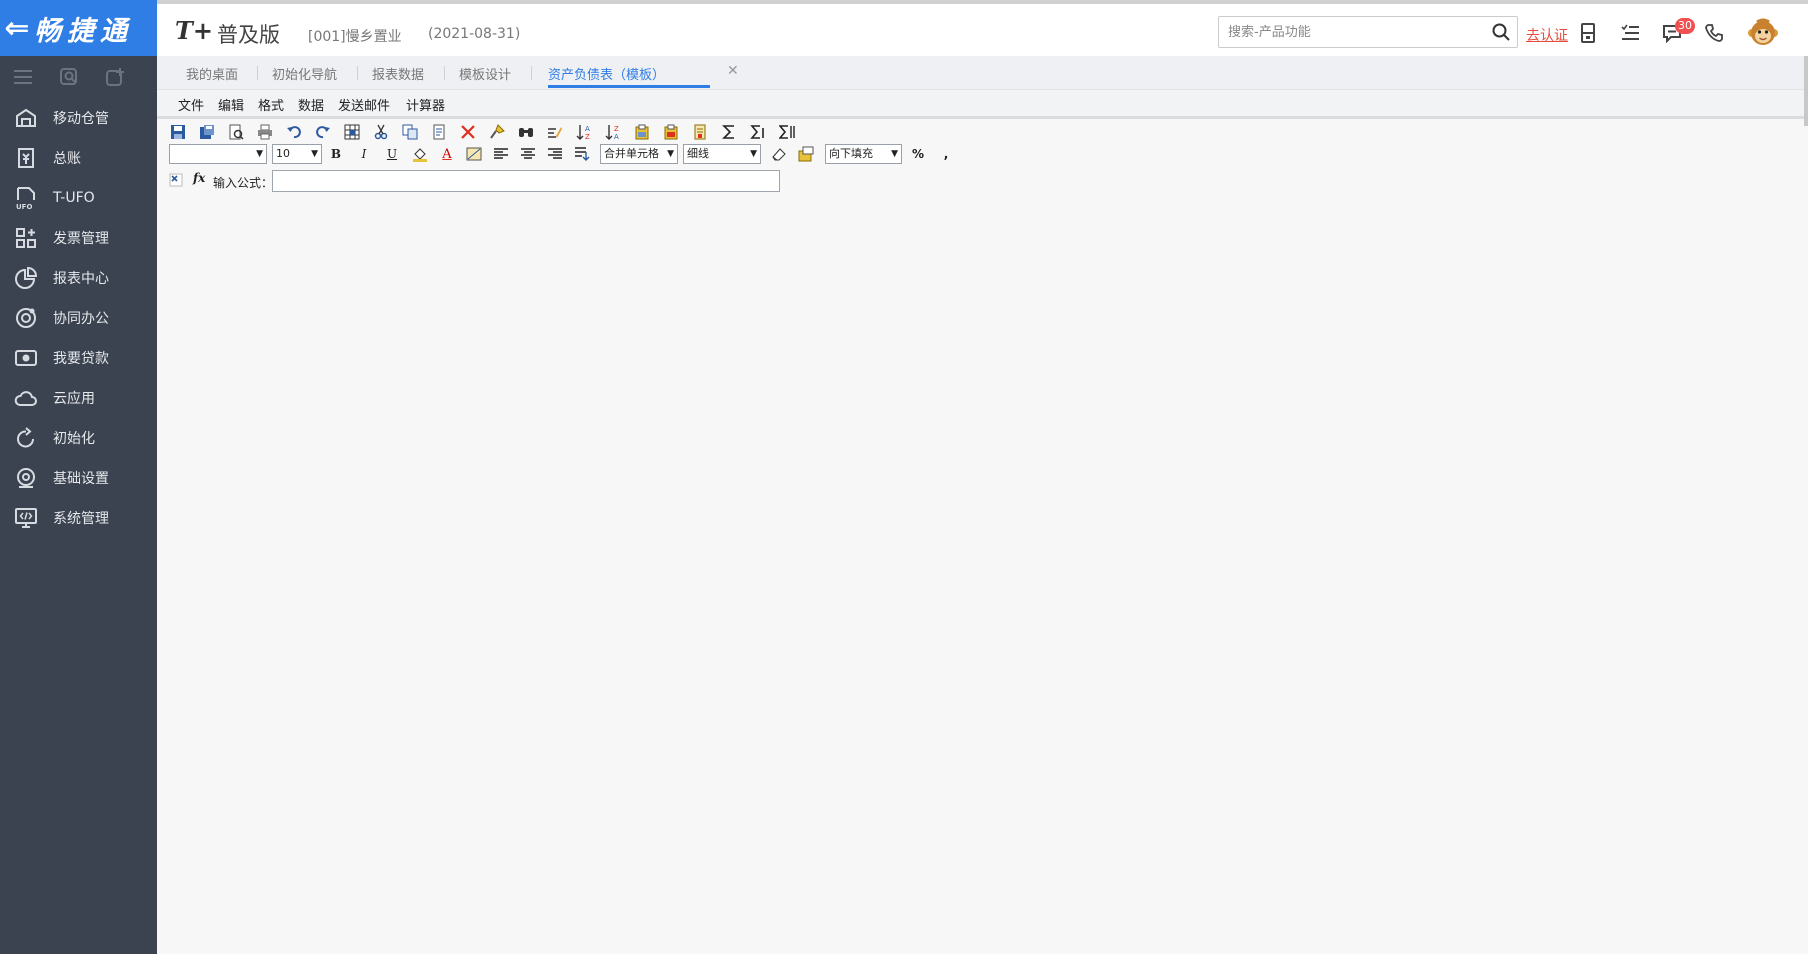 This screenshot has height=954, width=1808. What do you see at coordinates (526, 181) in the screenshot?
I see `formula-input` at bounding box center [526, 181].